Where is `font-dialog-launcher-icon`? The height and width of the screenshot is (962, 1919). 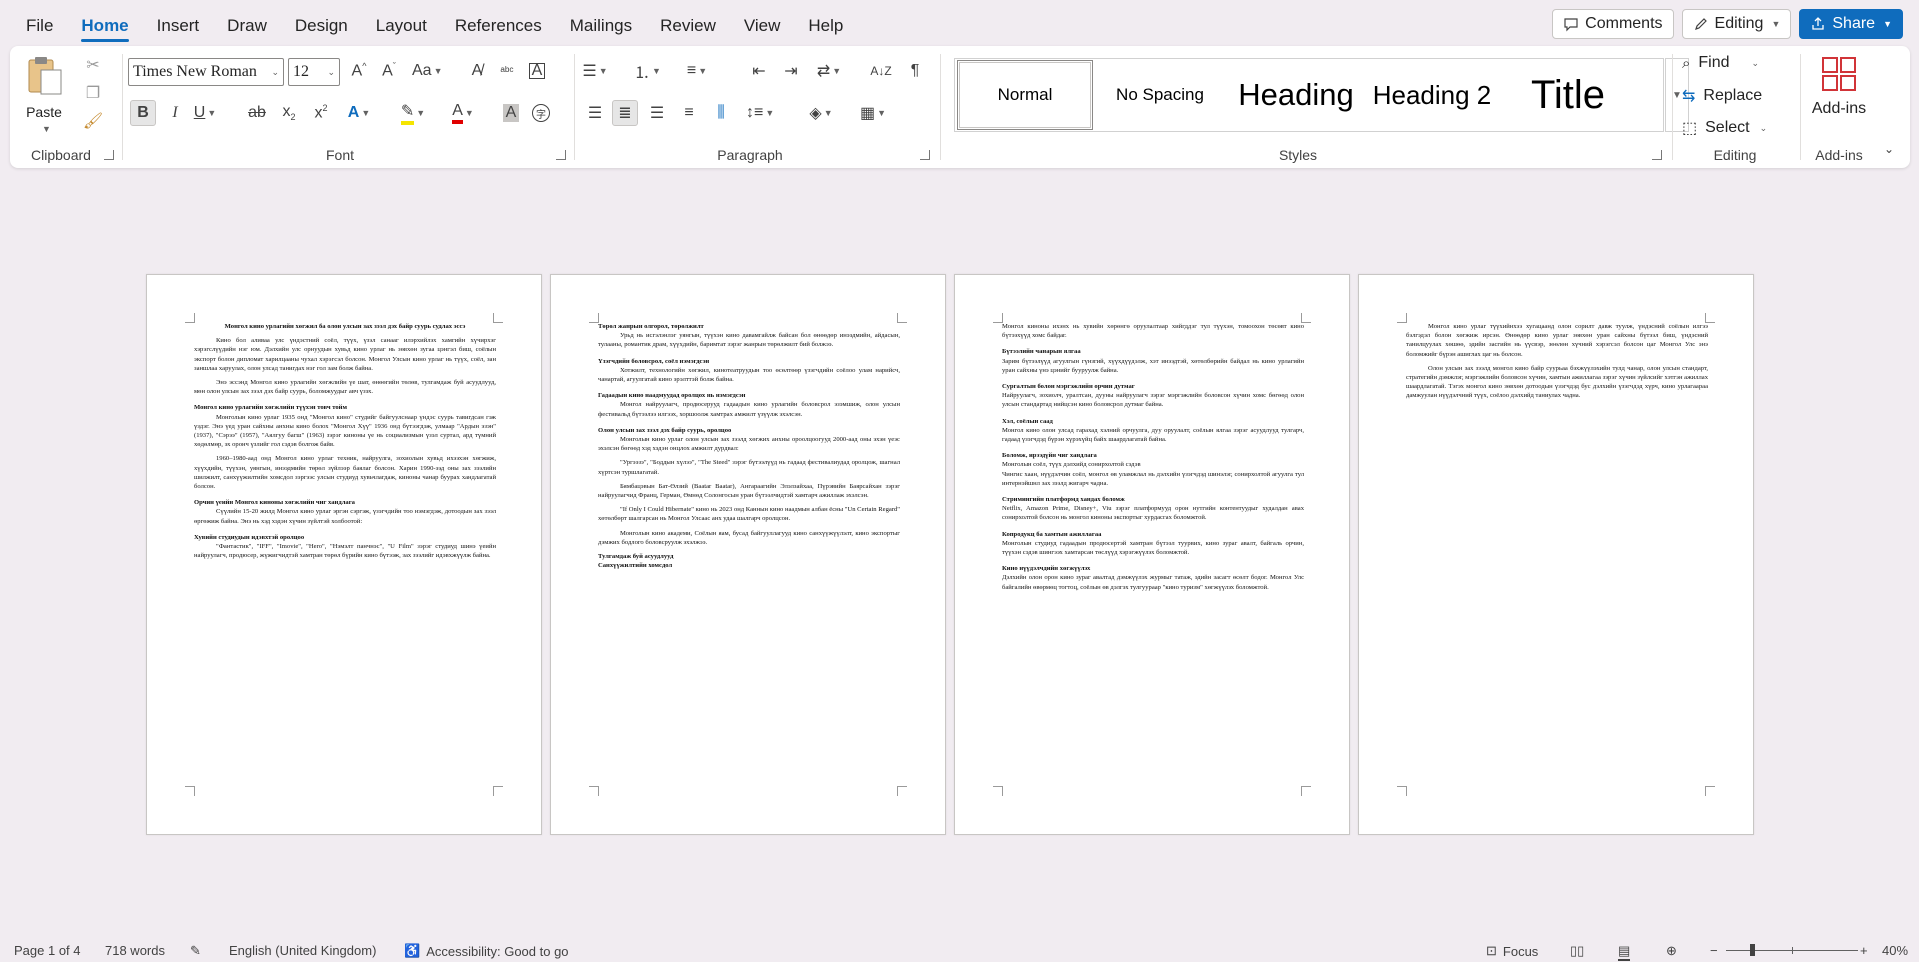
font-dialog-launcher-icon is located at coordinates (561, 155).